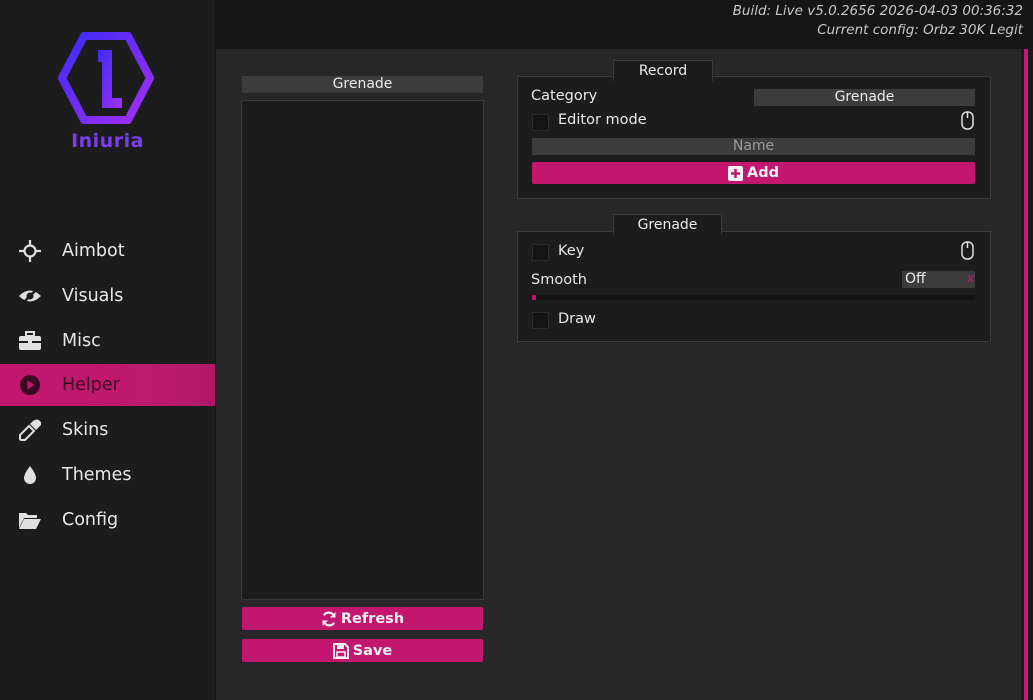 The width and height of the screenshot is (1033, 700). I want to click on scrollbar, so click(1027, 374).